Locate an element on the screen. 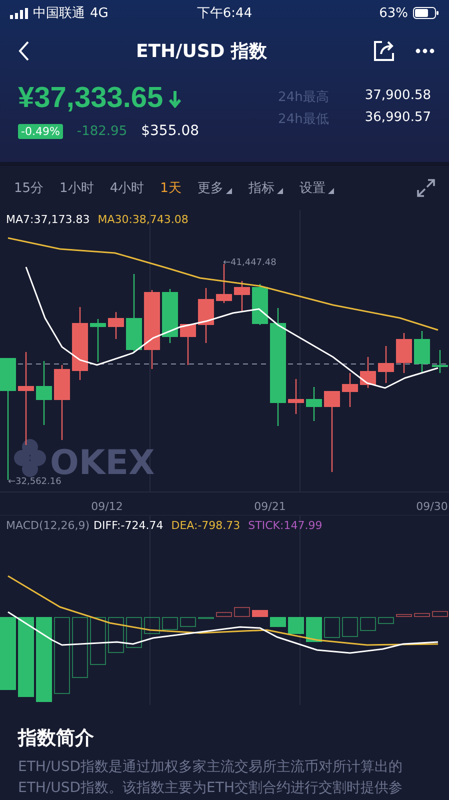 The image size is (449, 800). price-value: ¥37,333.65 is located at coordinates (91, 98).